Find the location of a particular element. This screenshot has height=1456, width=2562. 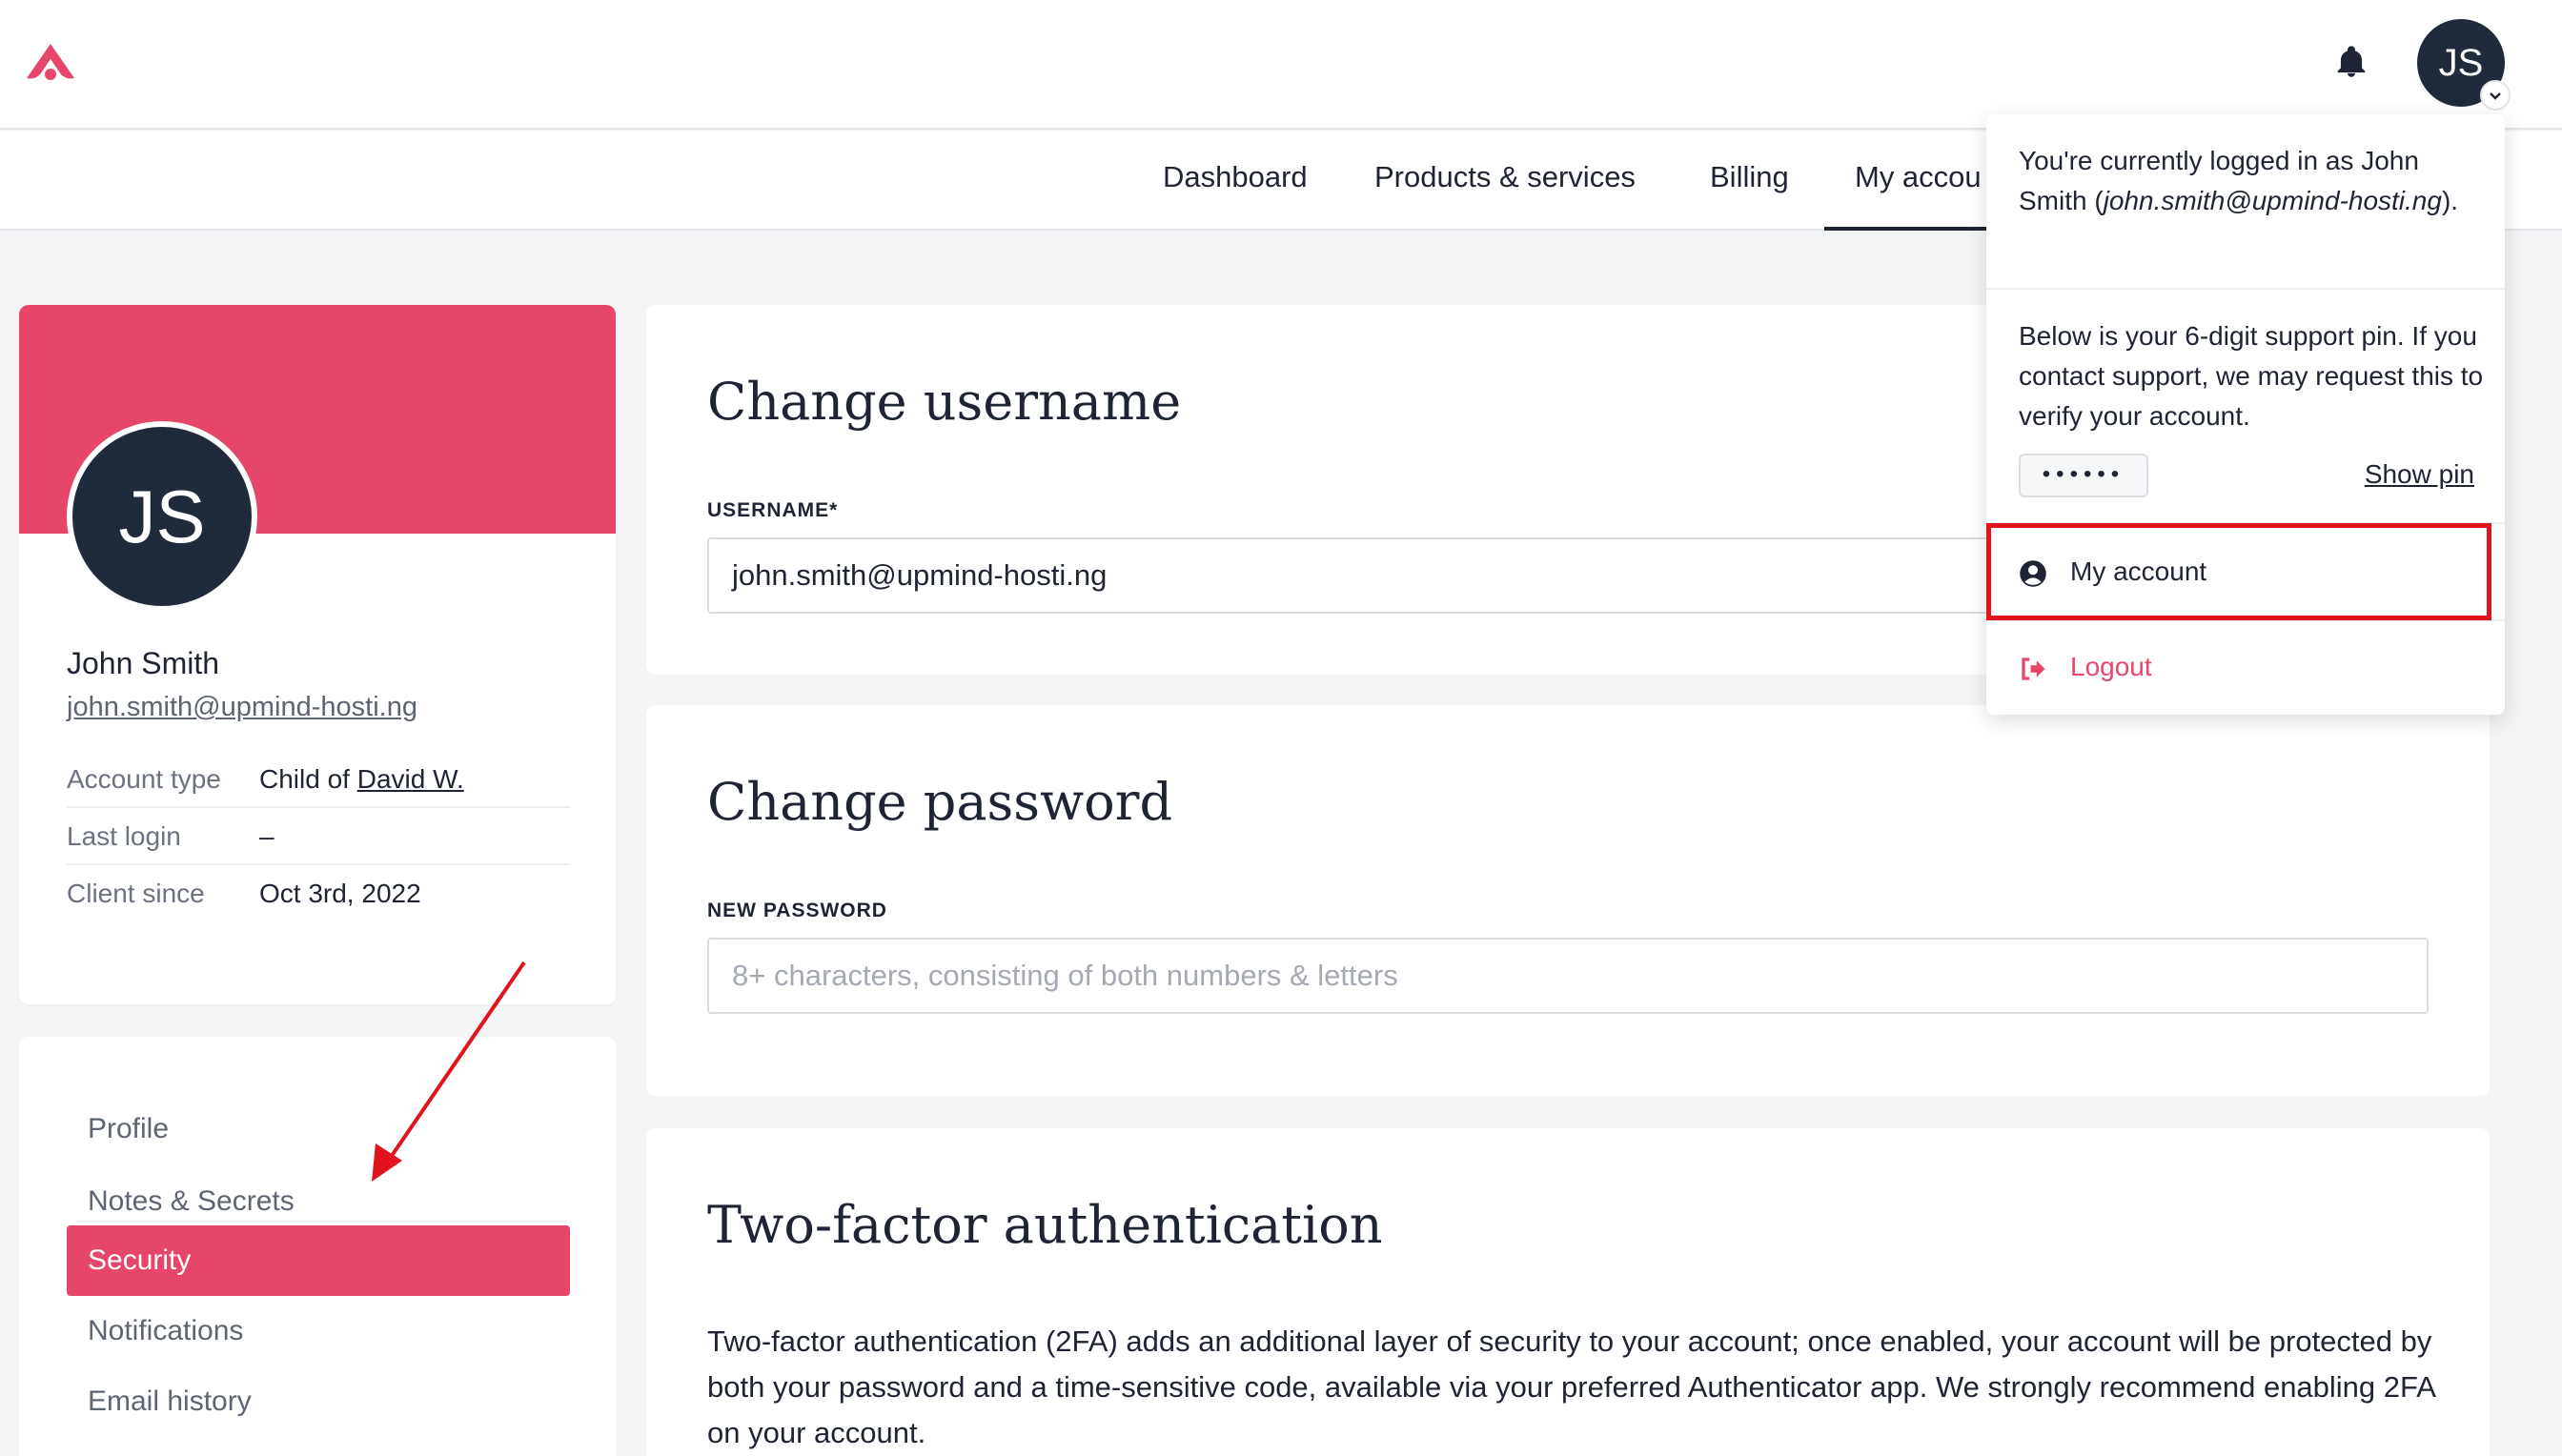

sidemenu-notifications: Notifications is located at coordinates (318, 1331).